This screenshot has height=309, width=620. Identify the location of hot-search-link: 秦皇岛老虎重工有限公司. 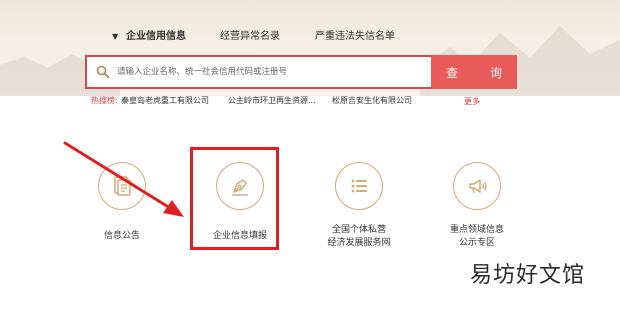
(165, 101).